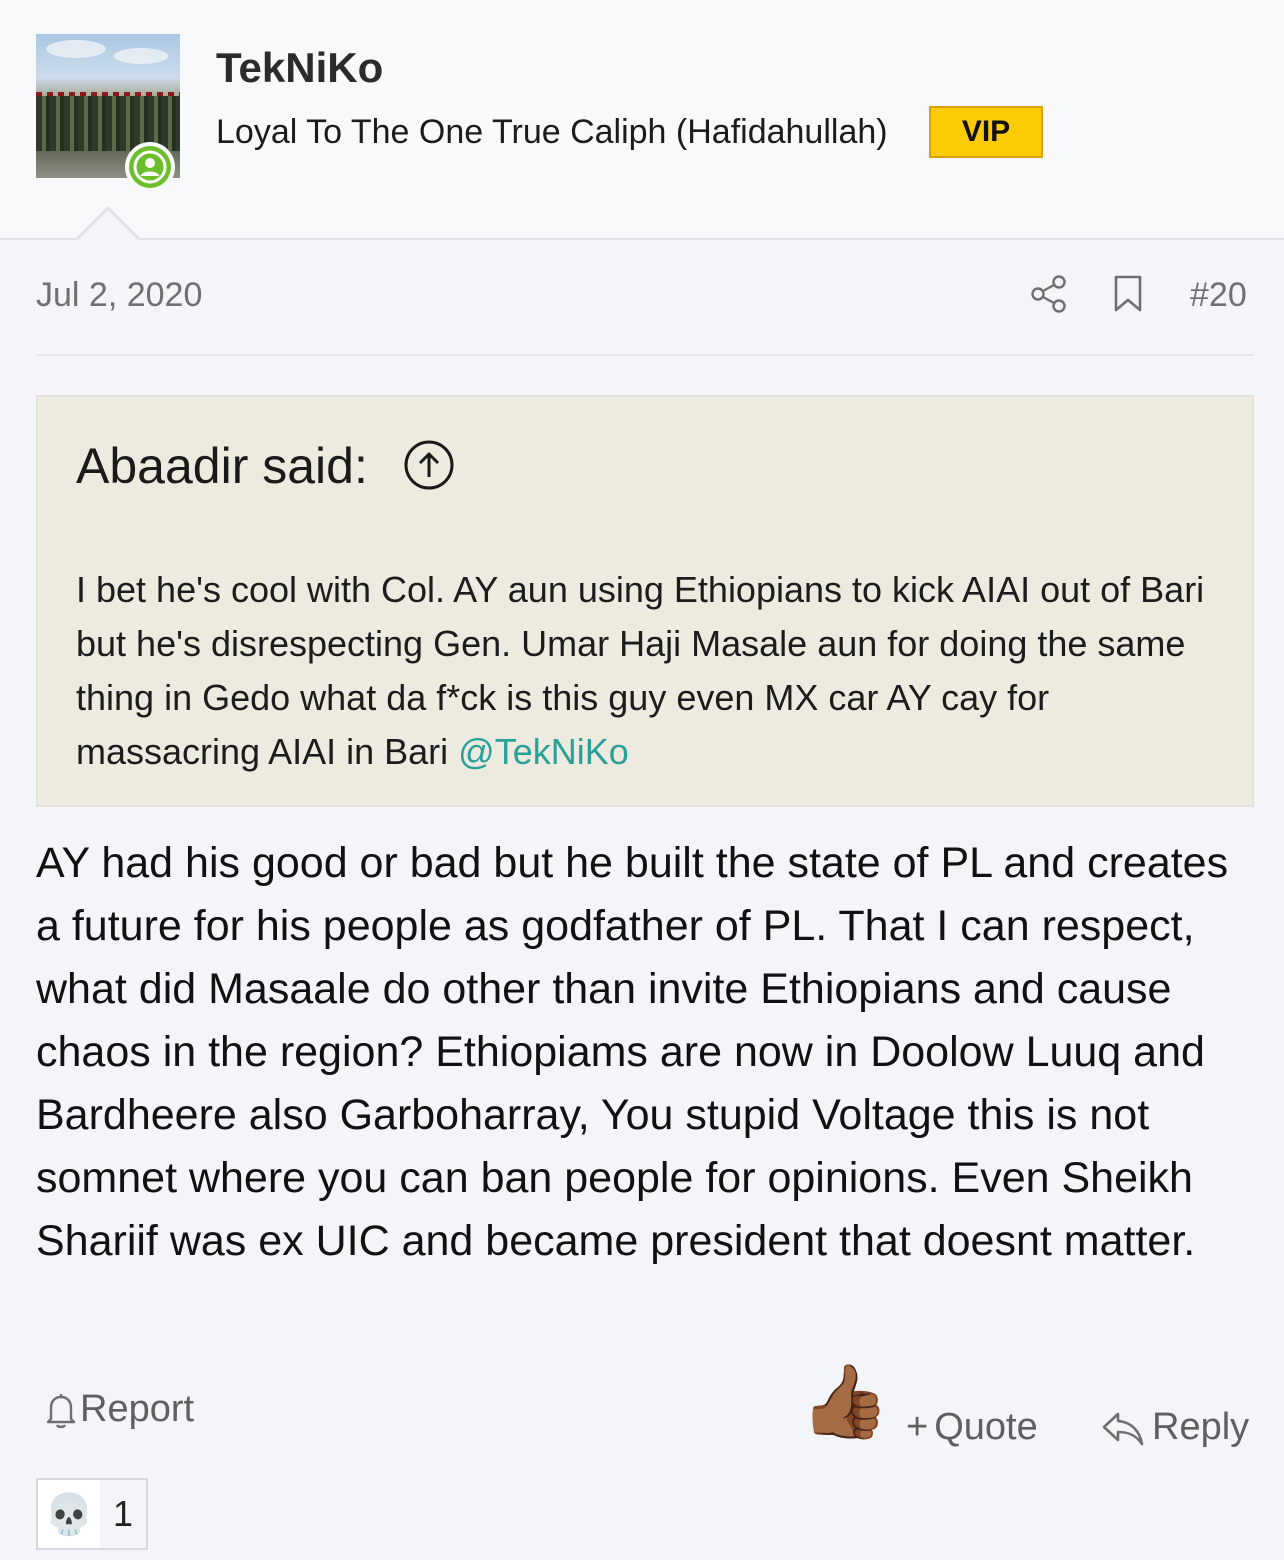 The height and width of the screenshot is (1560, 1284). I want to click on online-status-icon, so click(150, 167).